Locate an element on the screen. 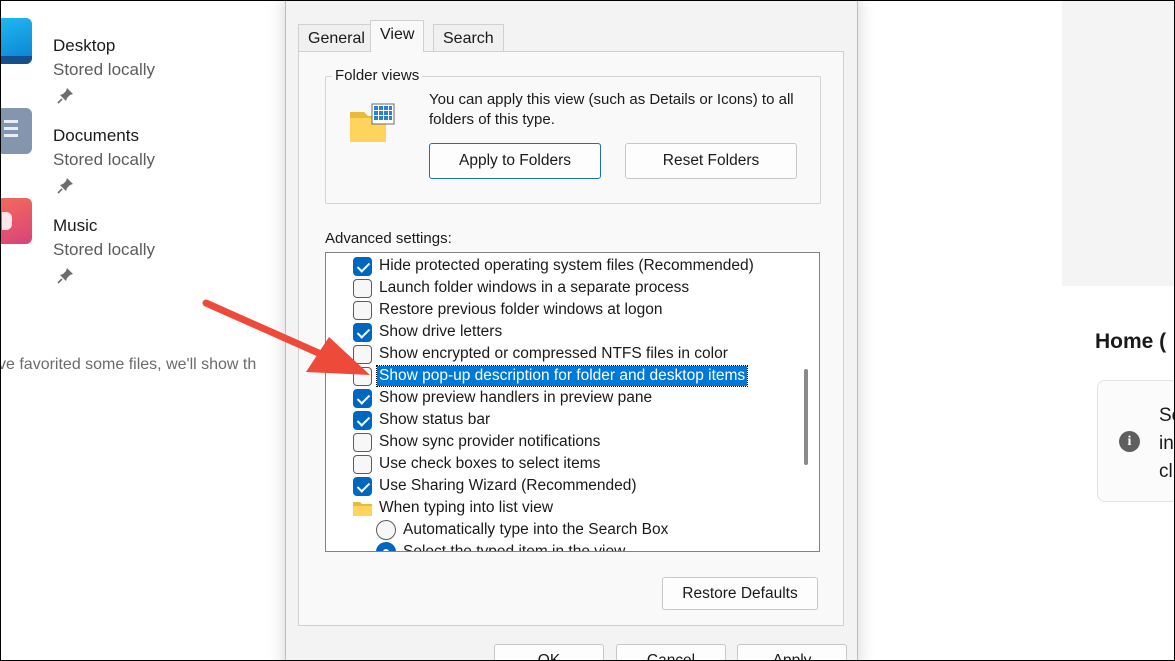 The image size is (1175, 661). advanced-setting-row: Use Sharing Wizard (Recommended) is located at coordinates (586, 486).